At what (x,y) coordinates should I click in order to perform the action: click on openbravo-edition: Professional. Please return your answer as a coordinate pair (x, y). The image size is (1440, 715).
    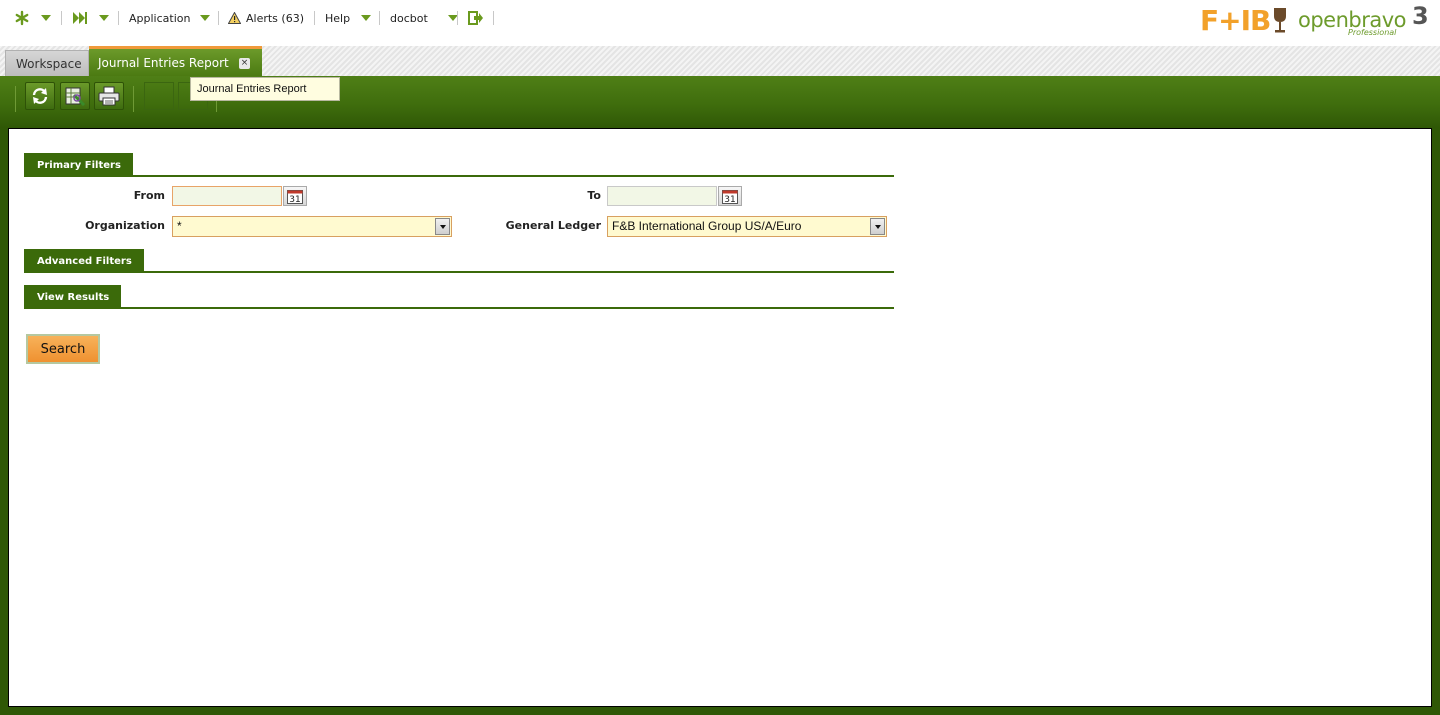
    Looking at the image, I should click on (1372, 32).